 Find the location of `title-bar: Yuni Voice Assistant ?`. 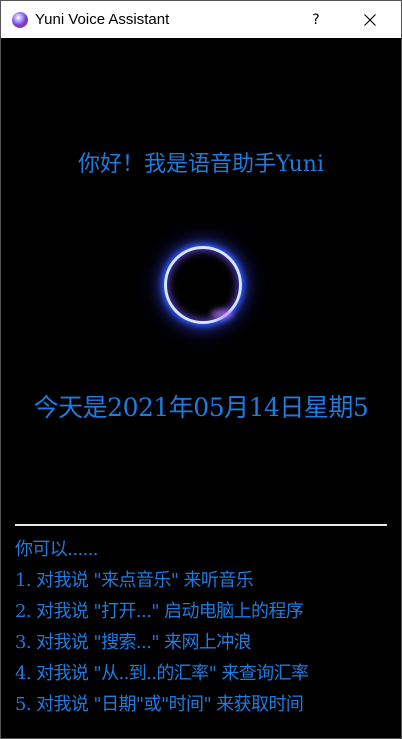

title-bar: Yuni Voice Assistant ? is located at coordinates (201, 19).